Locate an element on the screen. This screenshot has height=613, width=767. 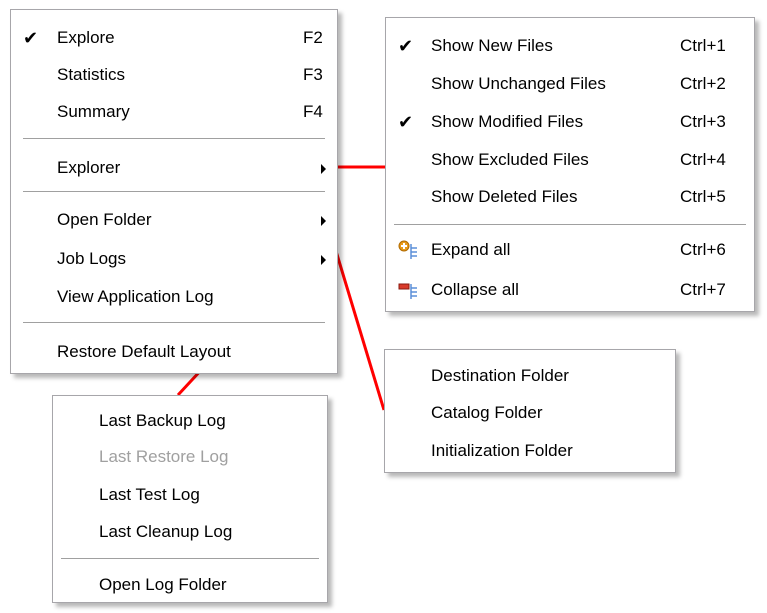
menu-item-last-cleanup-log: Last Cleanup Log is located at coordinates (190, 532).